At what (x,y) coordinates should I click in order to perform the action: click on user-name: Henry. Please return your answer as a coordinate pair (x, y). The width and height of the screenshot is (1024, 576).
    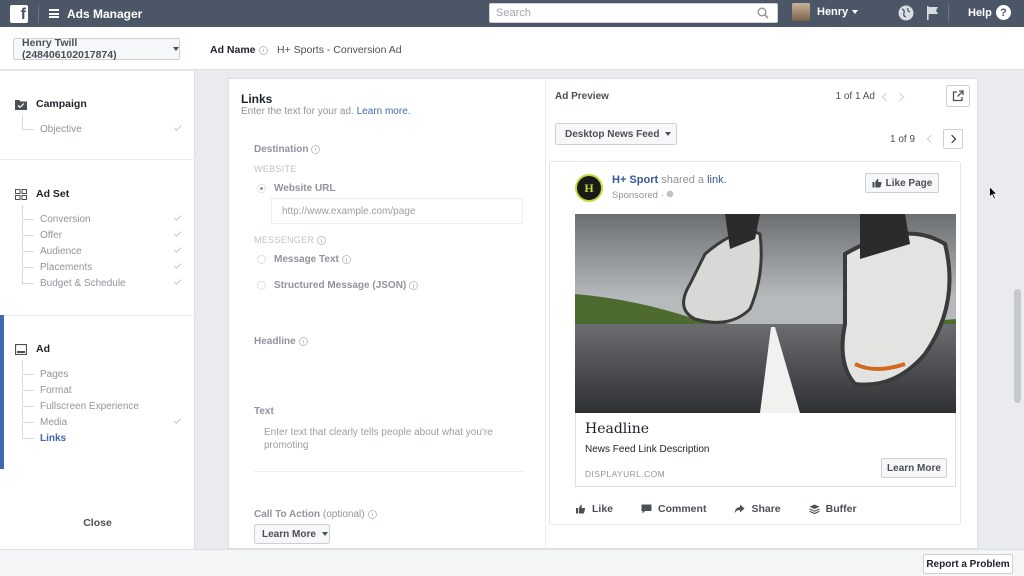
    Looking at the image, I should click on (832, 12).